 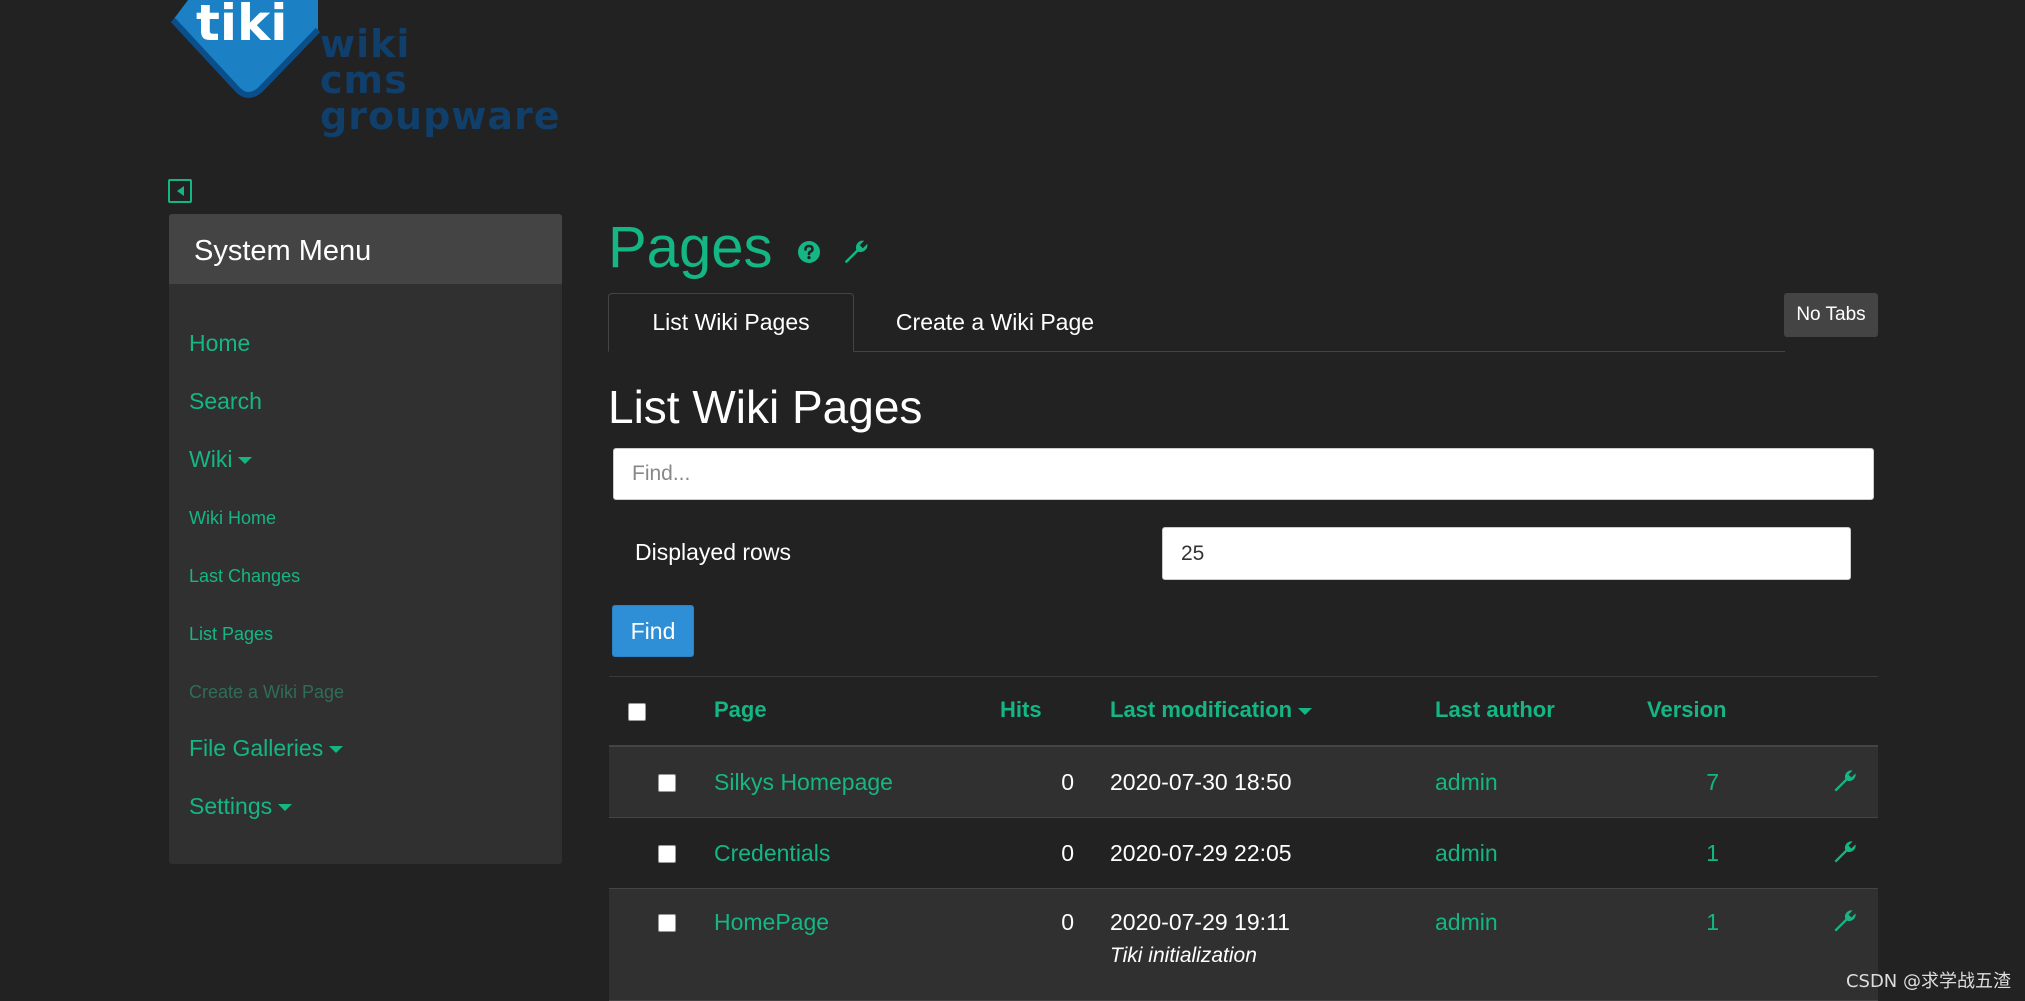 I want to click on sort-desc-icon, so click(x=1305, y=711).